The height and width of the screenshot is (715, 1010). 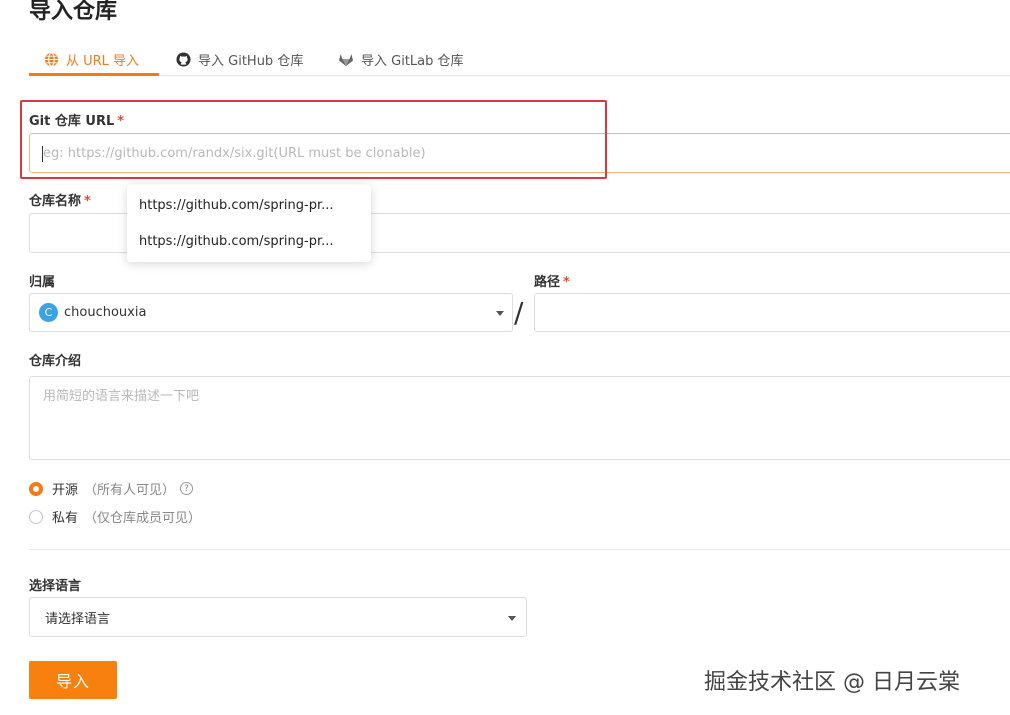 I want to click on git-url-label-text: Git 仓库 URL, so click(x=72, y=121).